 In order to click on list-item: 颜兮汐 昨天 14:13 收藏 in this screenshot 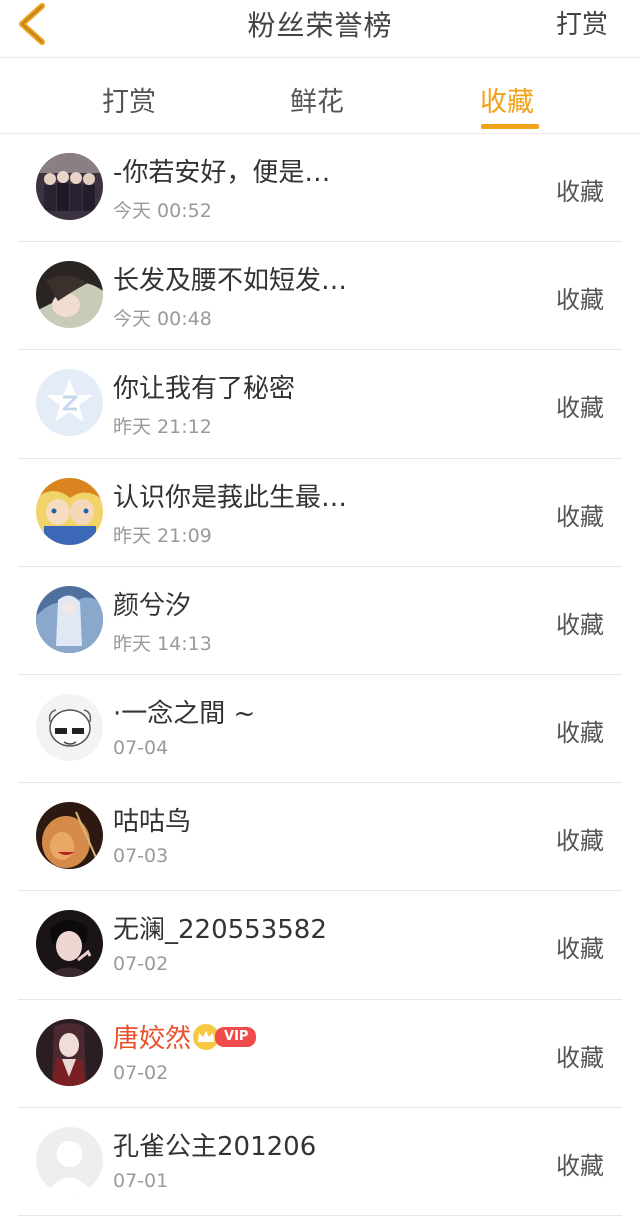, I will do `click(320, 621)`.